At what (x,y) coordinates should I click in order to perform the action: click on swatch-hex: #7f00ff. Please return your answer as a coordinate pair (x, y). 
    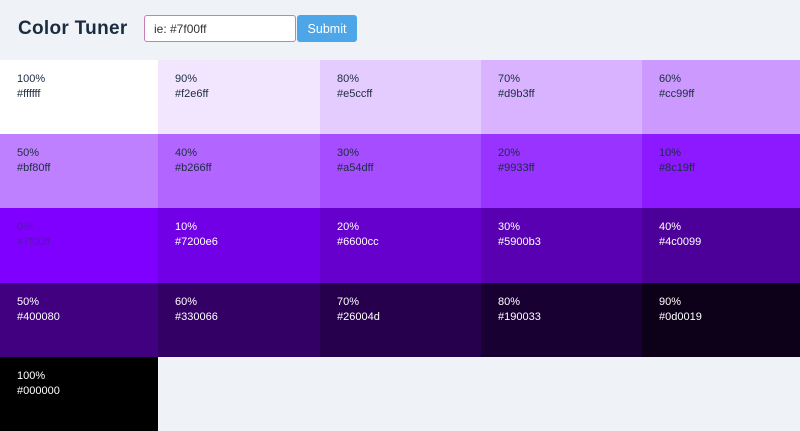
    Looking at the image, I should click on (34, 242).